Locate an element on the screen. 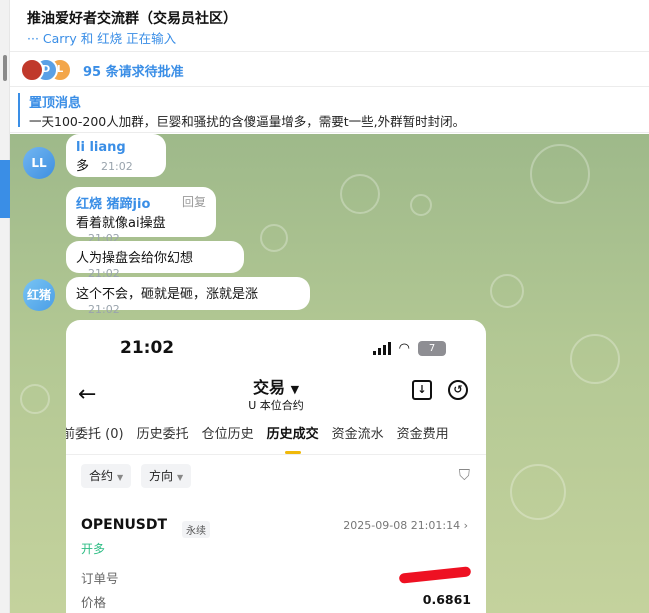 This screenshot has width=649, height=613. back-arrow-icon: ← is located at coordinates (87, 394).